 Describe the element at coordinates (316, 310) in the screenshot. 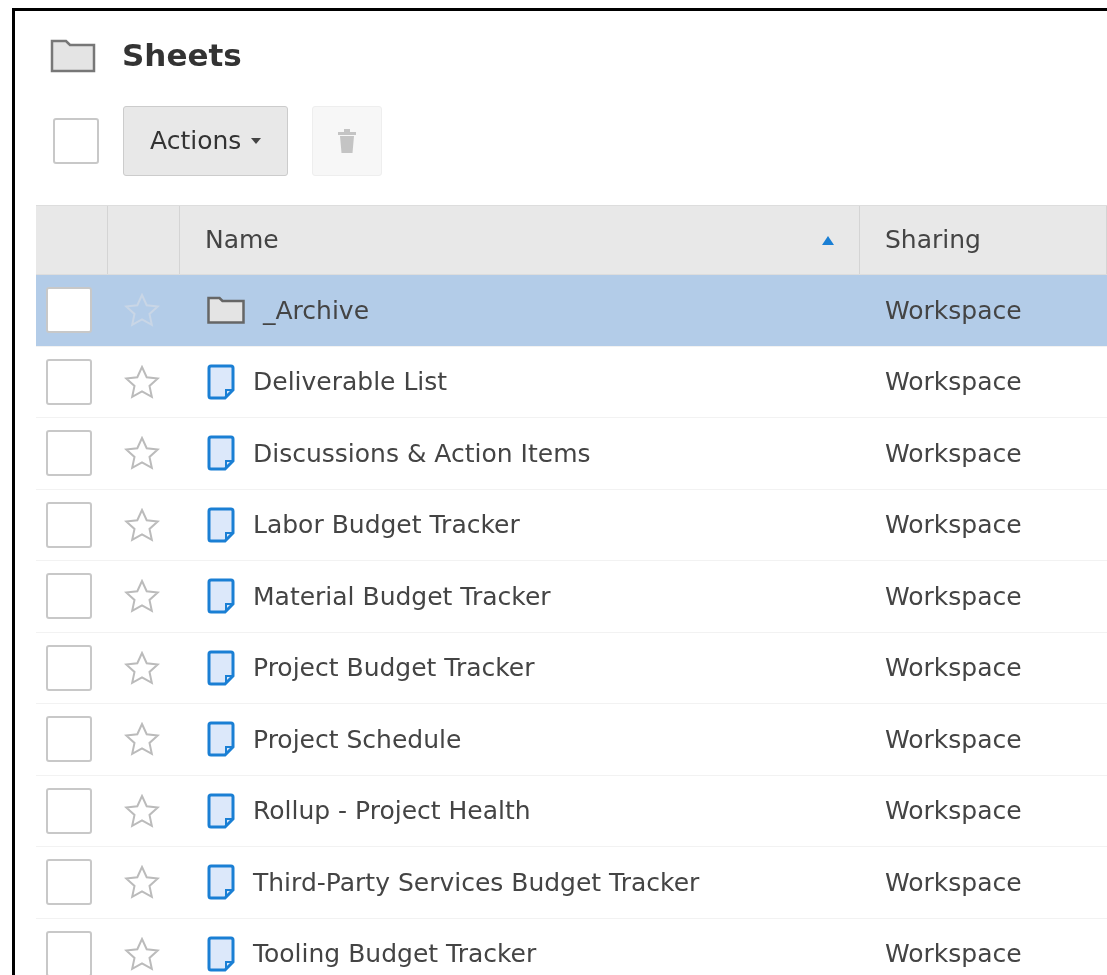

I see `item-name: _Archive` at that location.